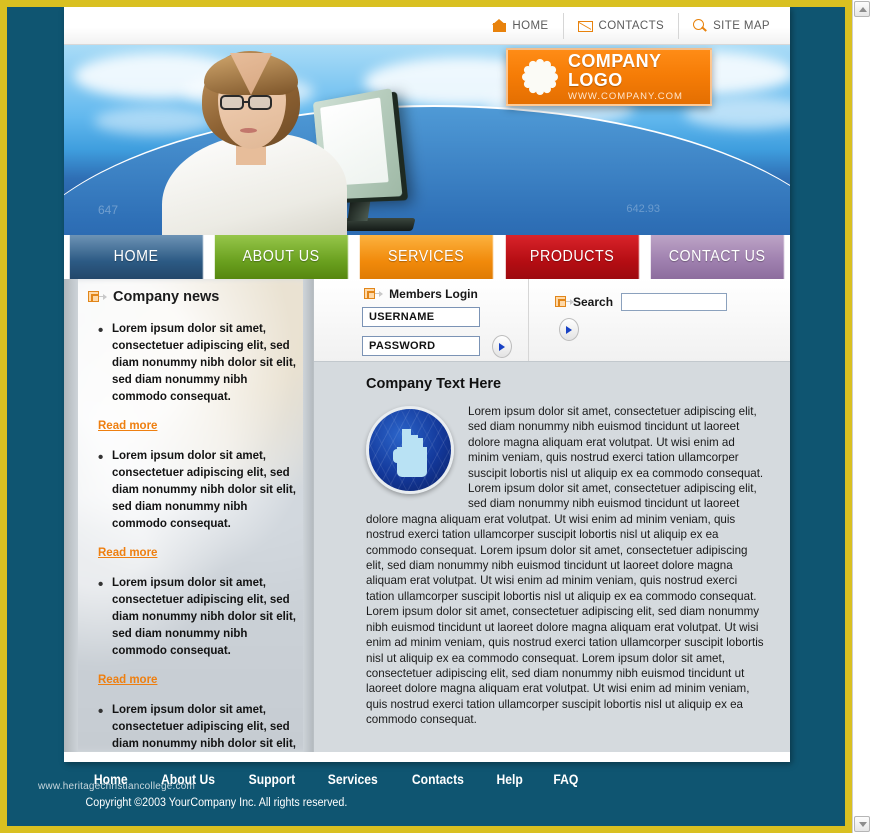 Image resolution: width=870 pixels, height=833 pixels. Describe the element at coordinates (565, 779) in the screenshot. I see `footer-link-faq: FAQ` at that location.